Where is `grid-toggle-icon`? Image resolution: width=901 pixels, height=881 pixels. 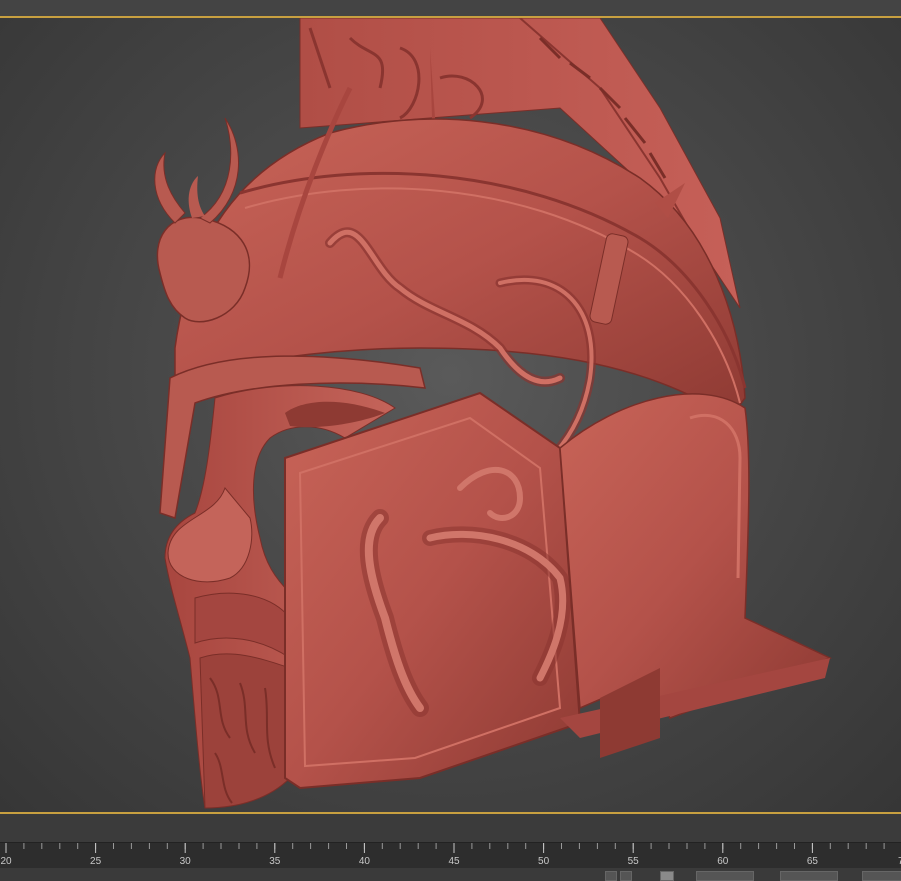 grid-toggle-icon is located at coordinates (667, 876).